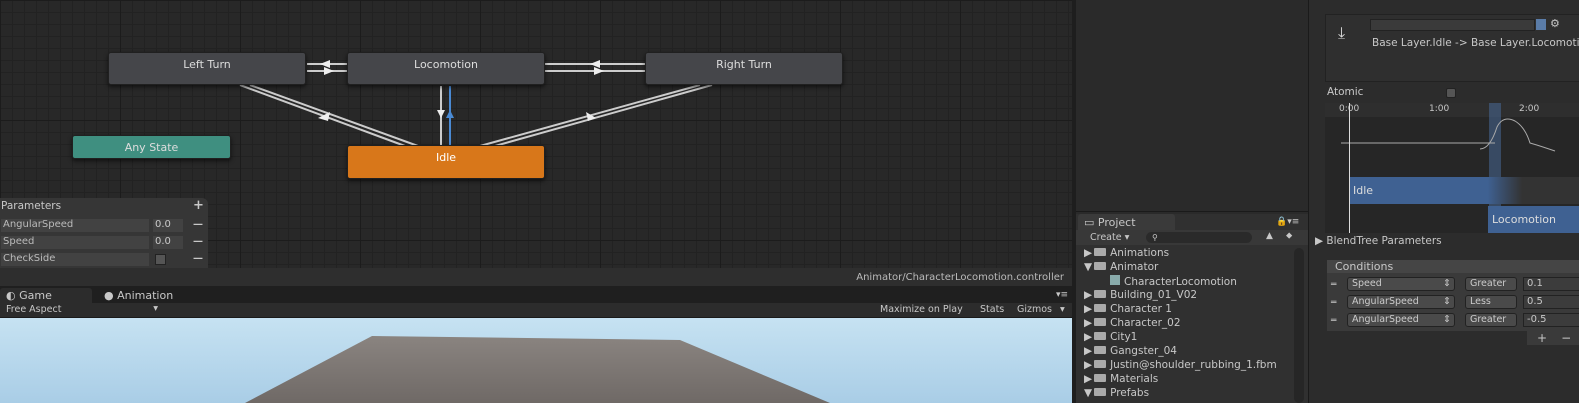  What do you see at coordinates (1116, 393) in the screenshot?
I see `project-item: ▼ Prefabs` at bounding box center [1116, 393].